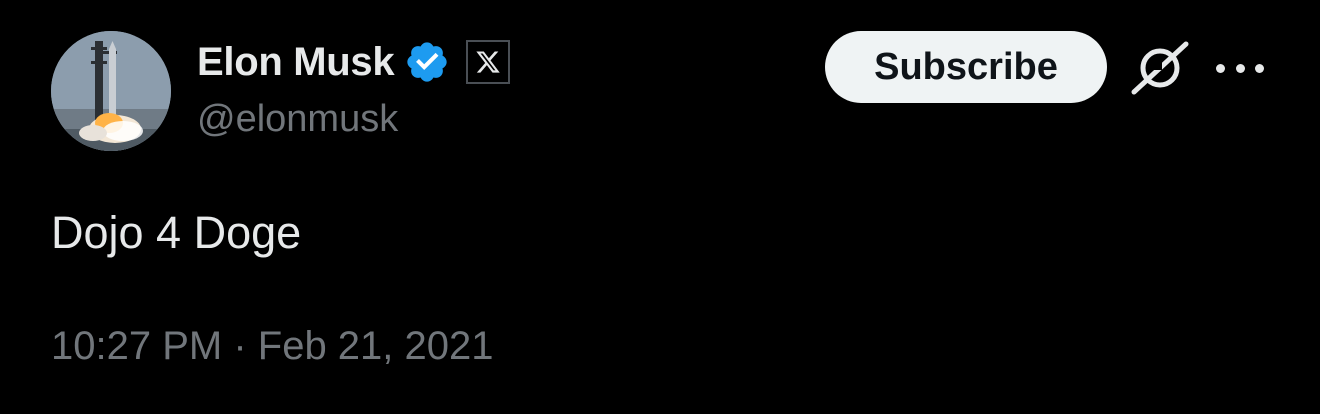 Image resolution: width=1320 pixels, height=414 pixels. What do you see at coordinates (272, 346) in the screenshot?
I see `tweet-timestamp: 10:27 PM · Feb 21, 2021` at bounding box center [272, 346].